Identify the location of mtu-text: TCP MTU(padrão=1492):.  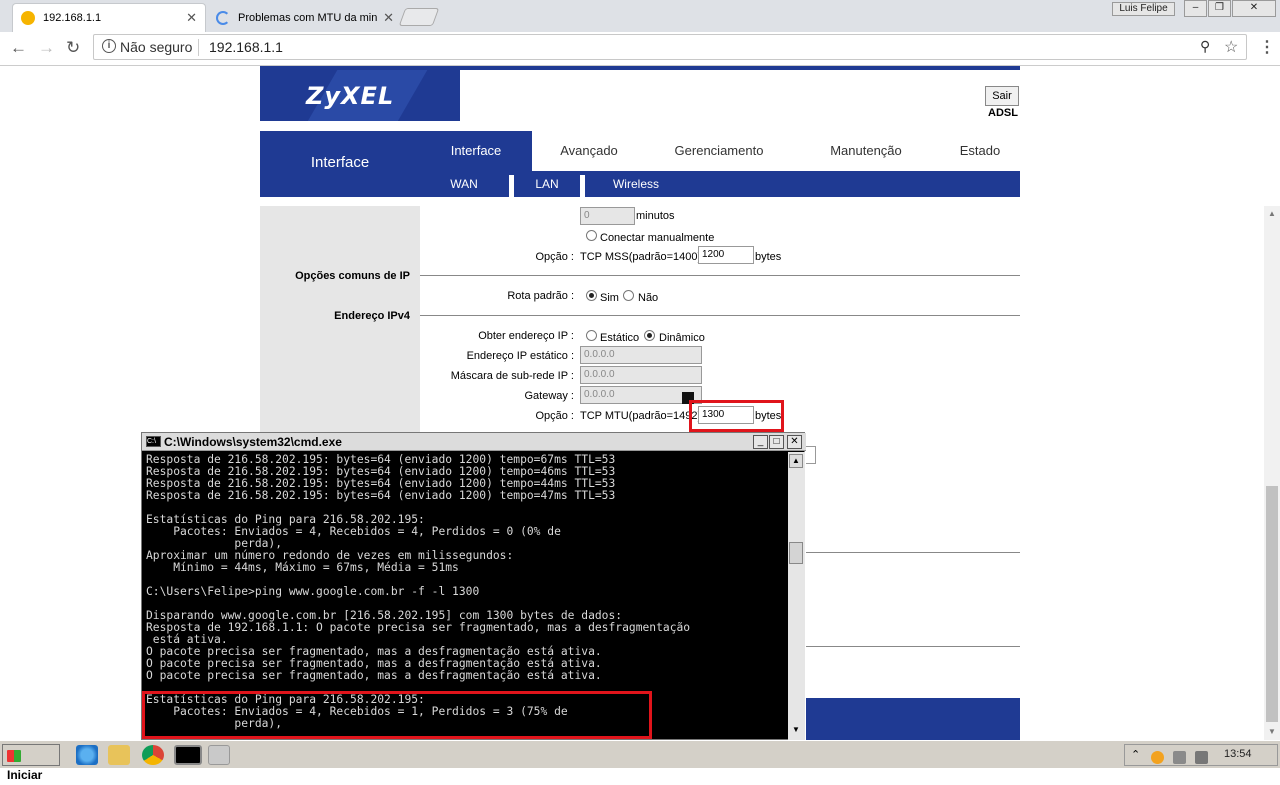
(642, 416).